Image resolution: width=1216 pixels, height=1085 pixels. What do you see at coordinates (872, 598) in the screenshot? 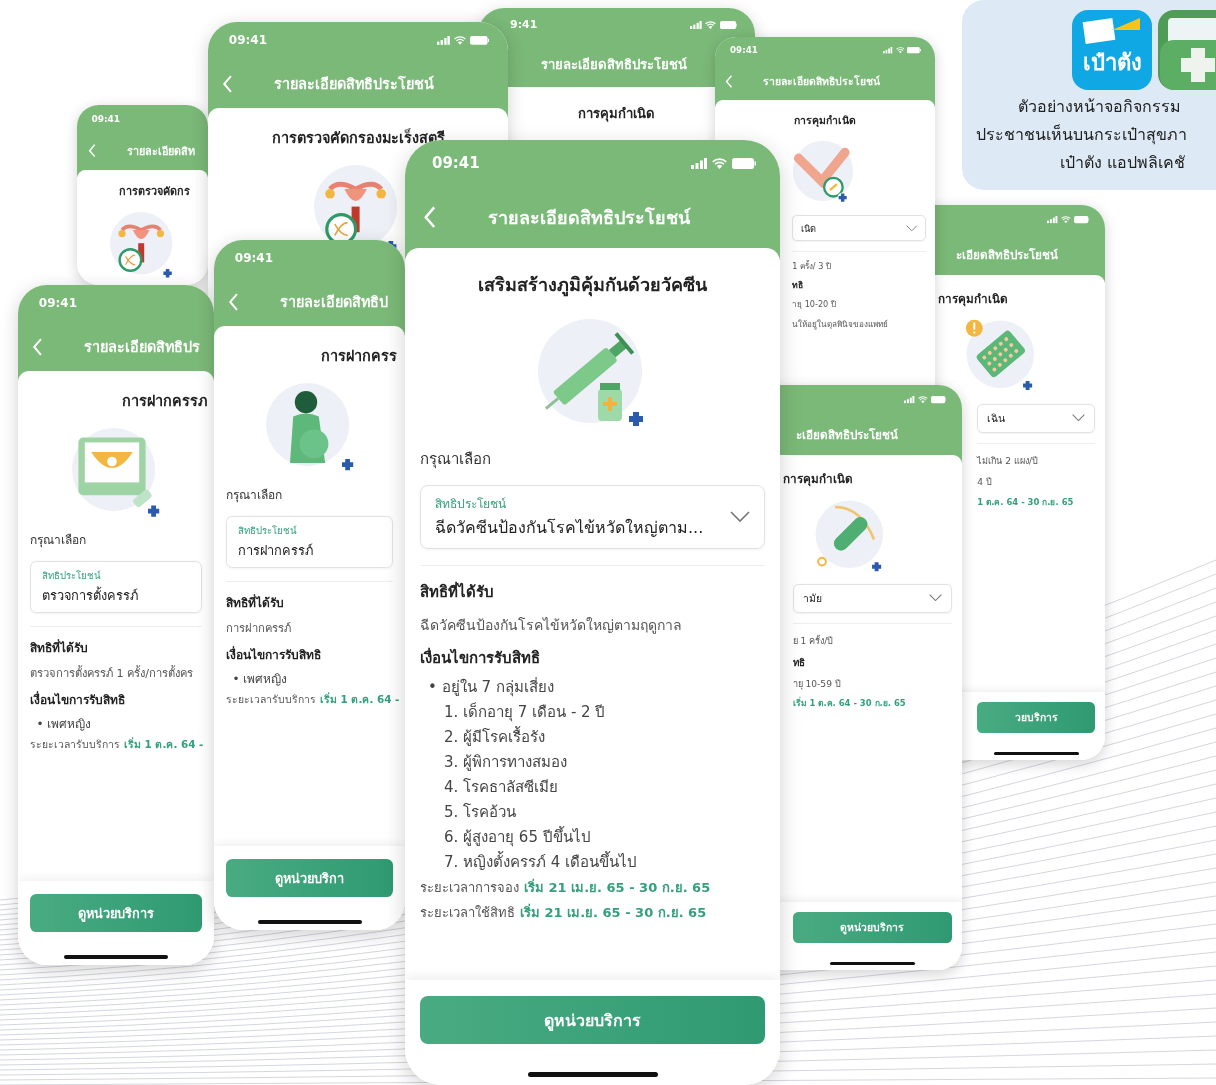
I see `benefit-select: ามัย` at bounding box center [872, 598].